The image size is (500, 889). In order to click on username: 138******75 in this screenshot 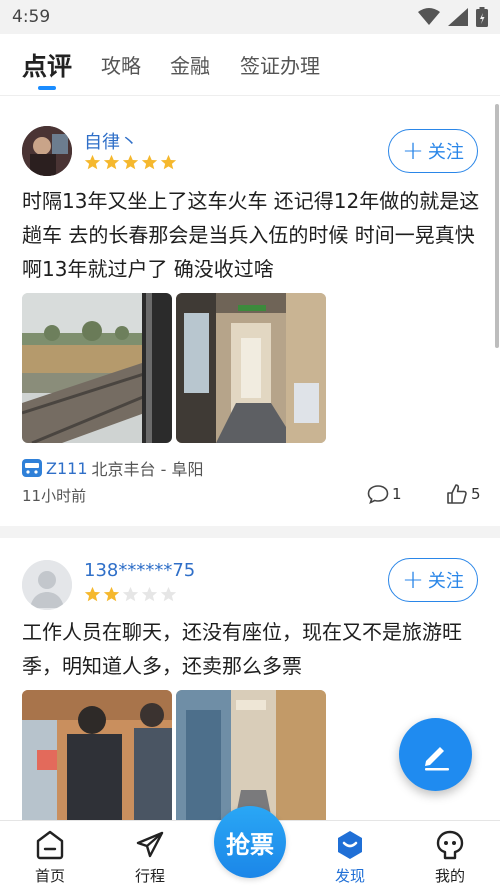, I will do `click(139, 570)`.